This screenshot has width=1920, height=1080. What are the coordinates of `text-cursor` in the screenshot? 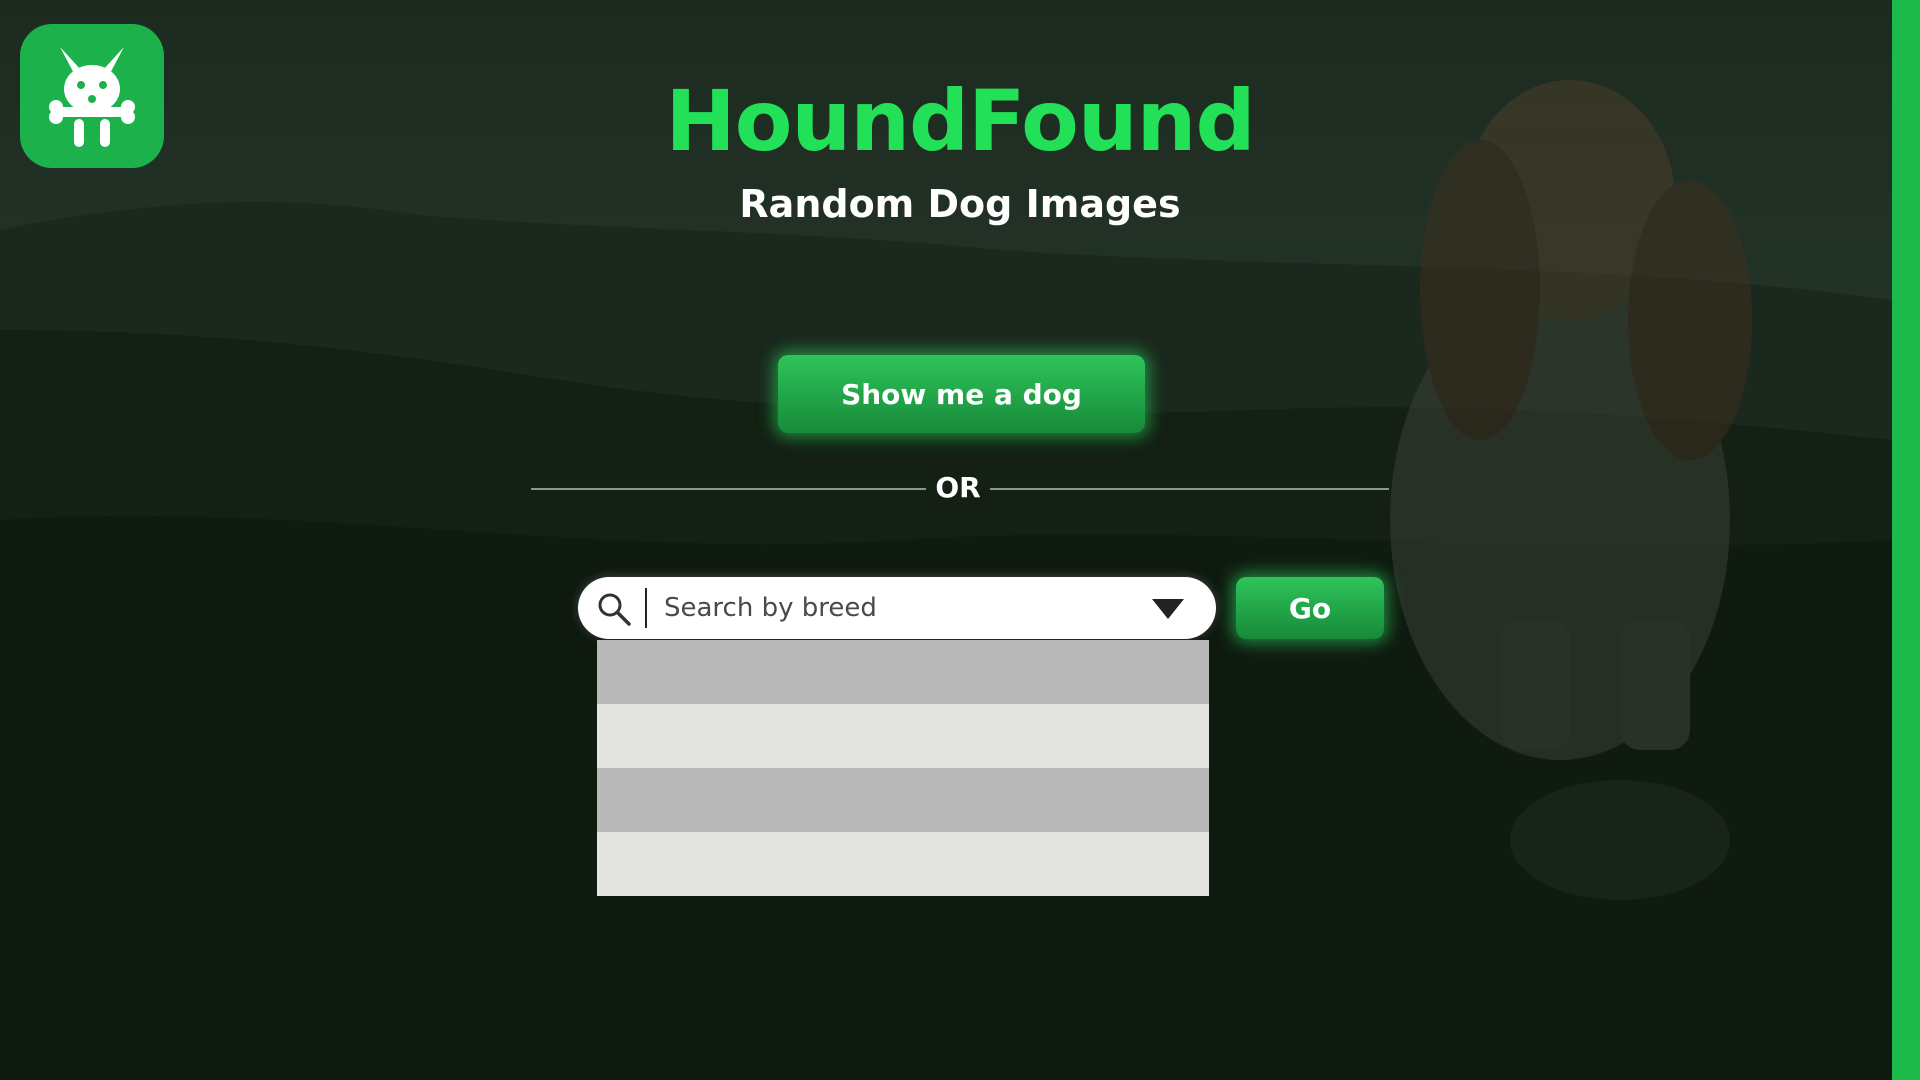 It's located at (646, 608).